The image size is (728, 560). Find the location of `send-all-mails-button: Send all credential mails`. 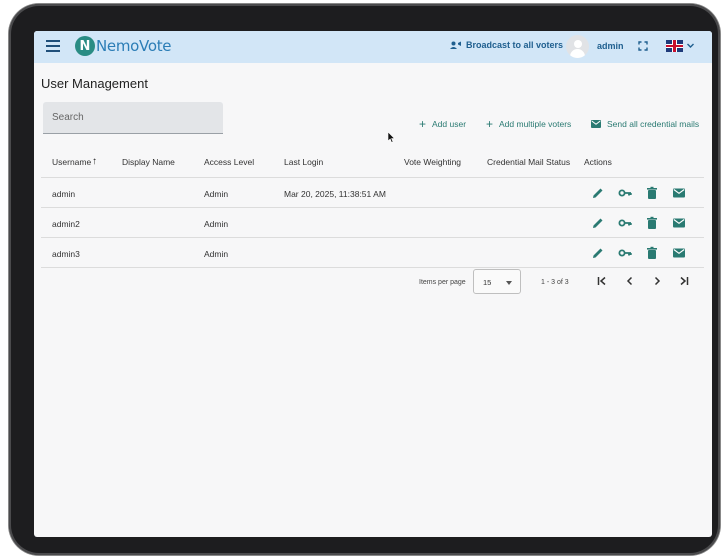

send-all-mails-button: Send all credential mails is located at coordinates (645, 124).